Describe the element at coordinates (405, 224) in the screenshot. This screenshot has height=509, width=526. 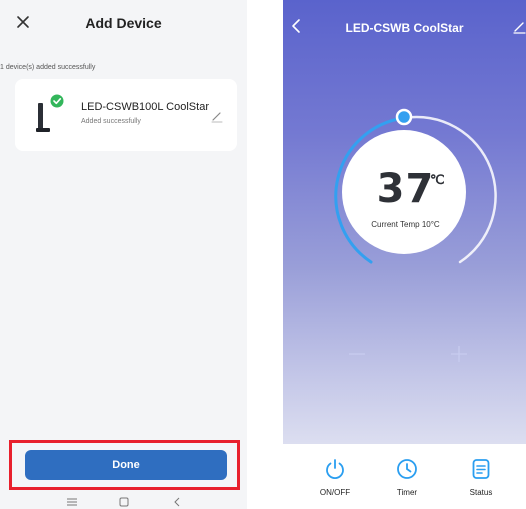
I see `current-temperature: Current Temp 10°C` at that location.